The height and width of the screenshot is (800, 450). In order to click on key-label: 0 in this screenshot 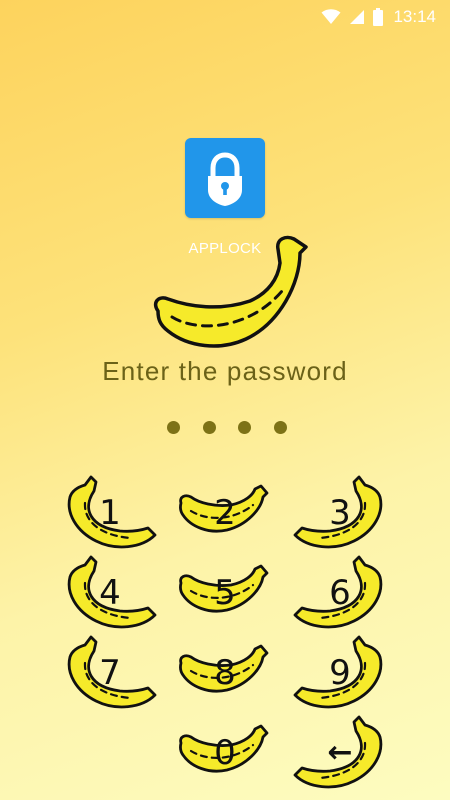, I will do `click(225, 753)`.